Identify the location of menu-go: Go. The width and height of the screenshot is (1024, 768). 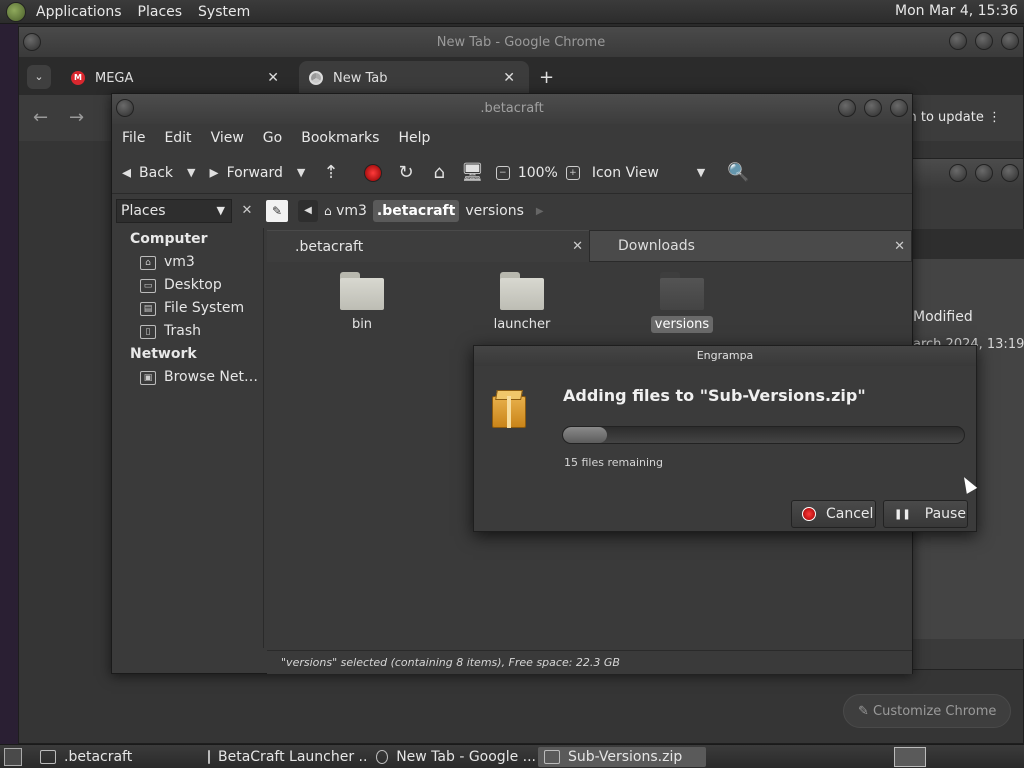
(272, 138).